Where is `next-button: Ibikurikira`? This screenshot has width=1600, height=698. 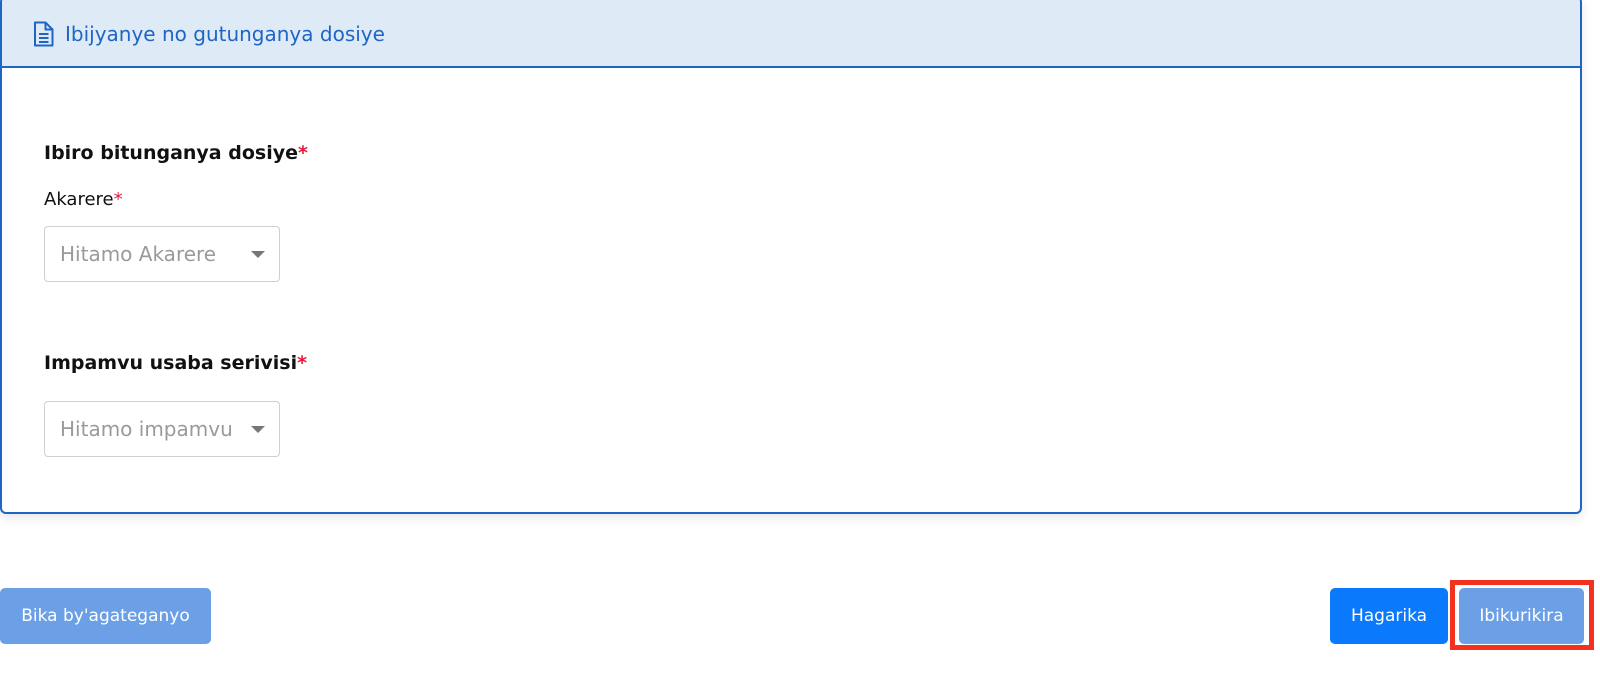 next-button: Ibikurikira is located at coordinates (1521, 616).